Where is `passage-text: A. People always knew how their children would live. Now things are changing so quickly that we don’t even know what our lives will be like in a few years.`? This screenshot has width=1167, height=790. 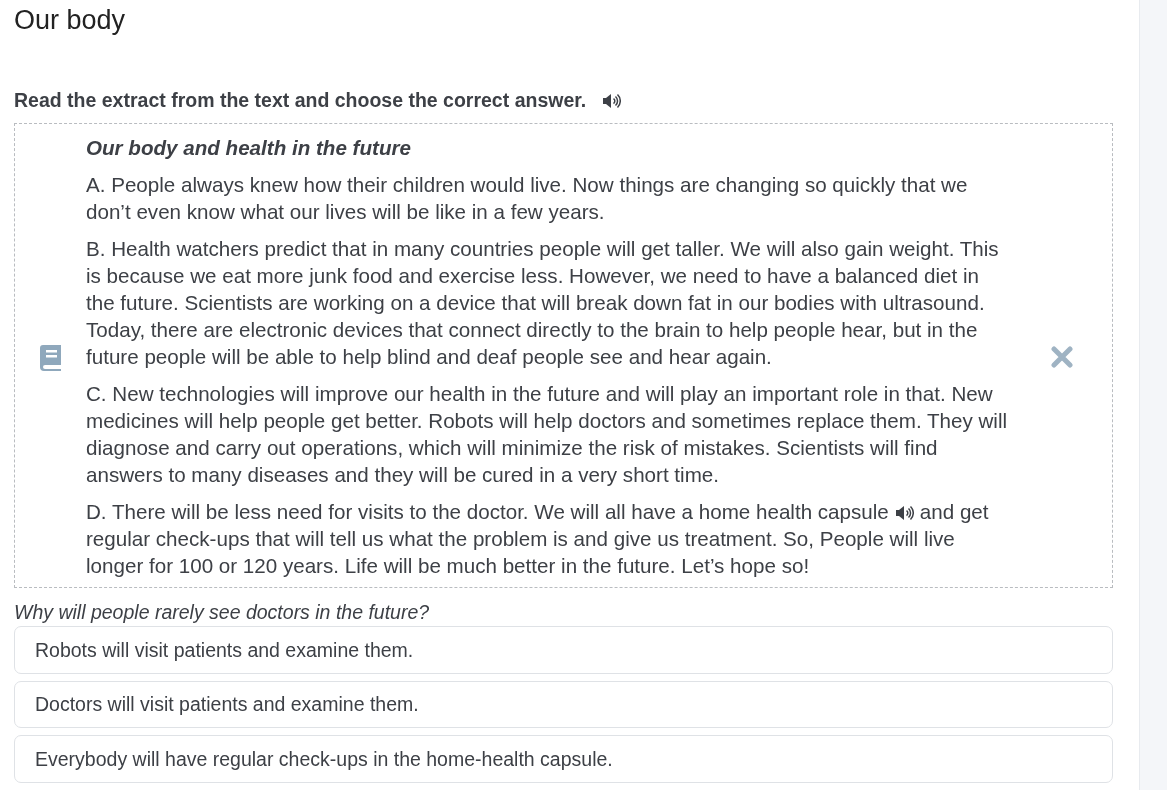 passage-text: A. People always knew how their children would live. Now things are changing so quickly that we don’t even know what our lives will be like in a few years. is located at coordinates (527, 198).